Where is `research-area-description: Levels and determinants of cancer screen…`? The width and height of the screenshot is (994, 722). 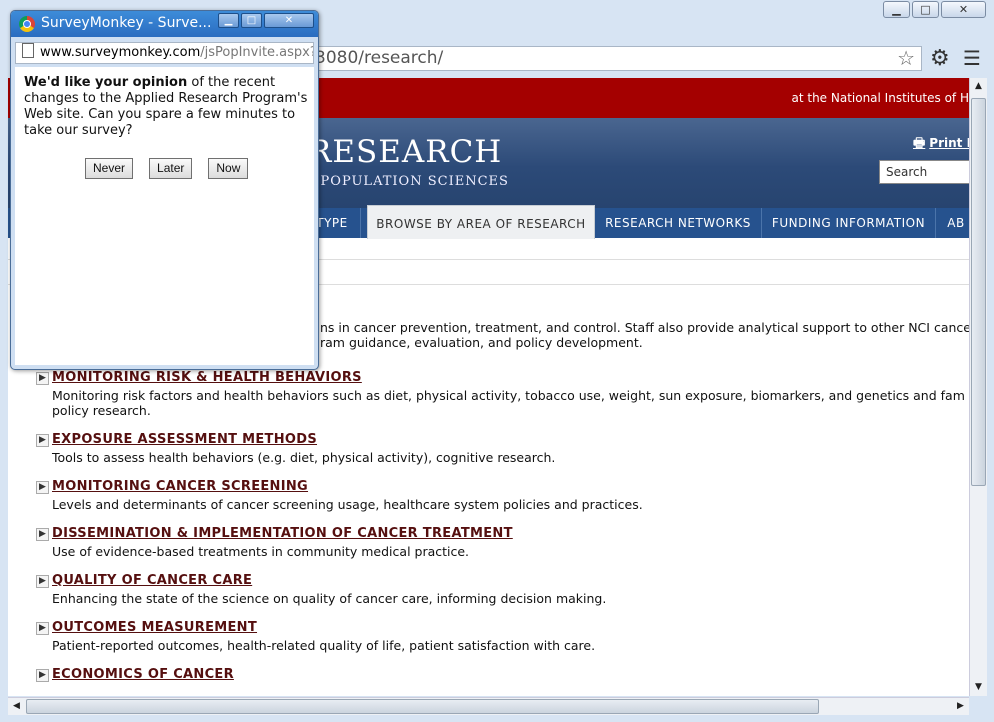
research-area-description: Levels and determinants of cancer screen… is located at coordinates (347, 504).